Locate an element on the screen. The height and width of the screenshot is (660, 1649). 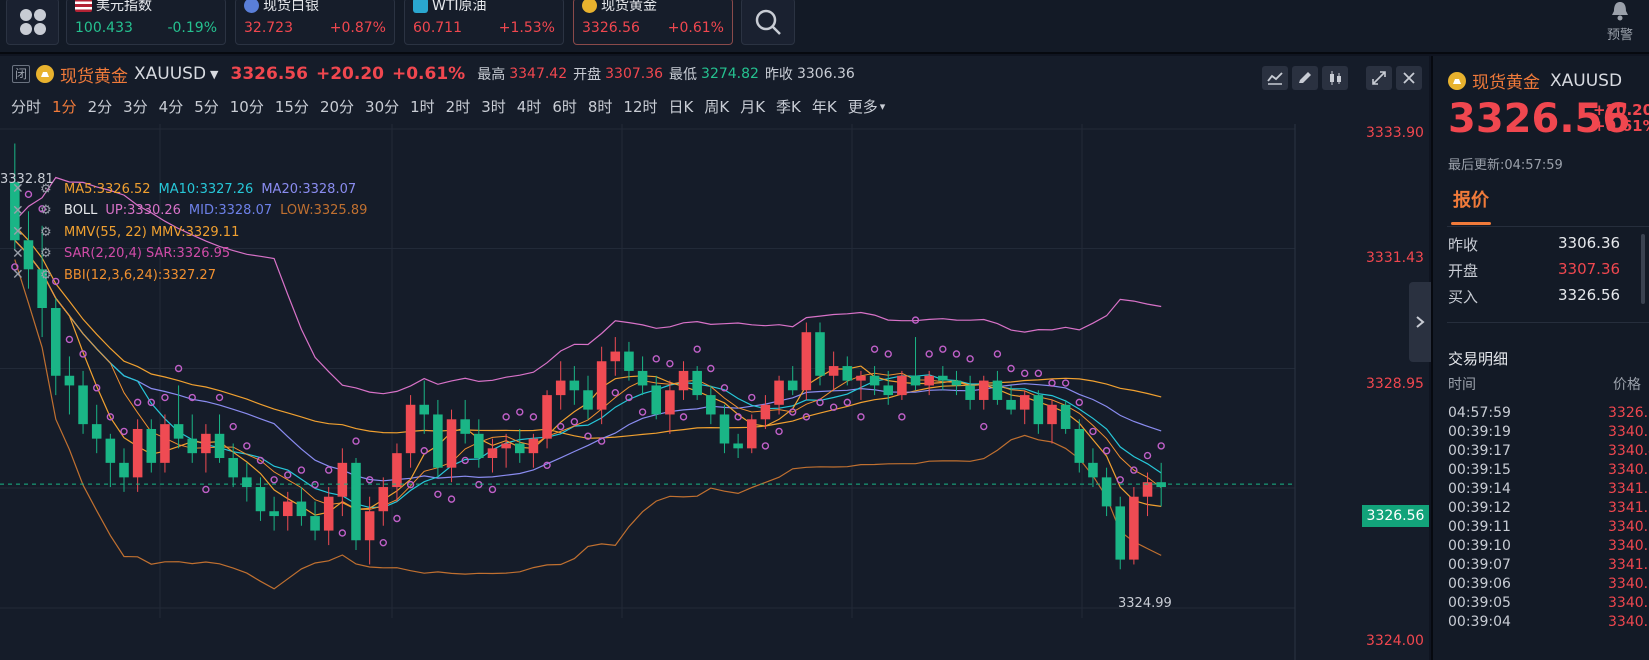
candle-type-button is located at coordinates (1335, 78).